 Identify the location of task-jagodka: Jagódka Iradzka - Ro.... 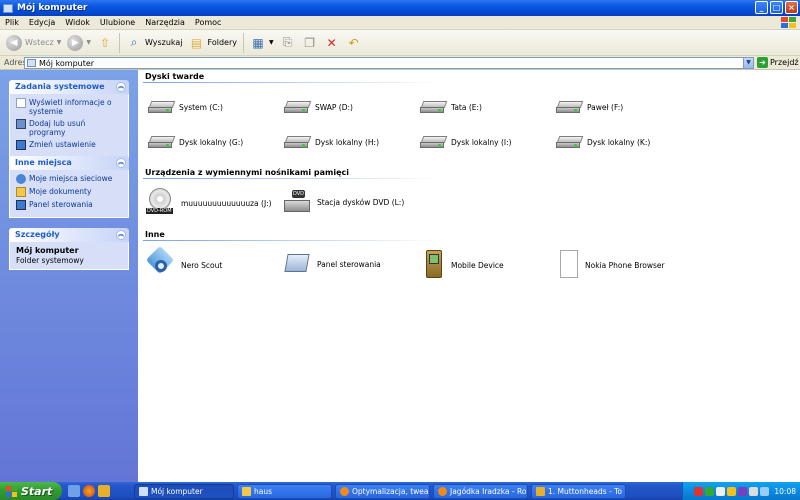
(480, 491).